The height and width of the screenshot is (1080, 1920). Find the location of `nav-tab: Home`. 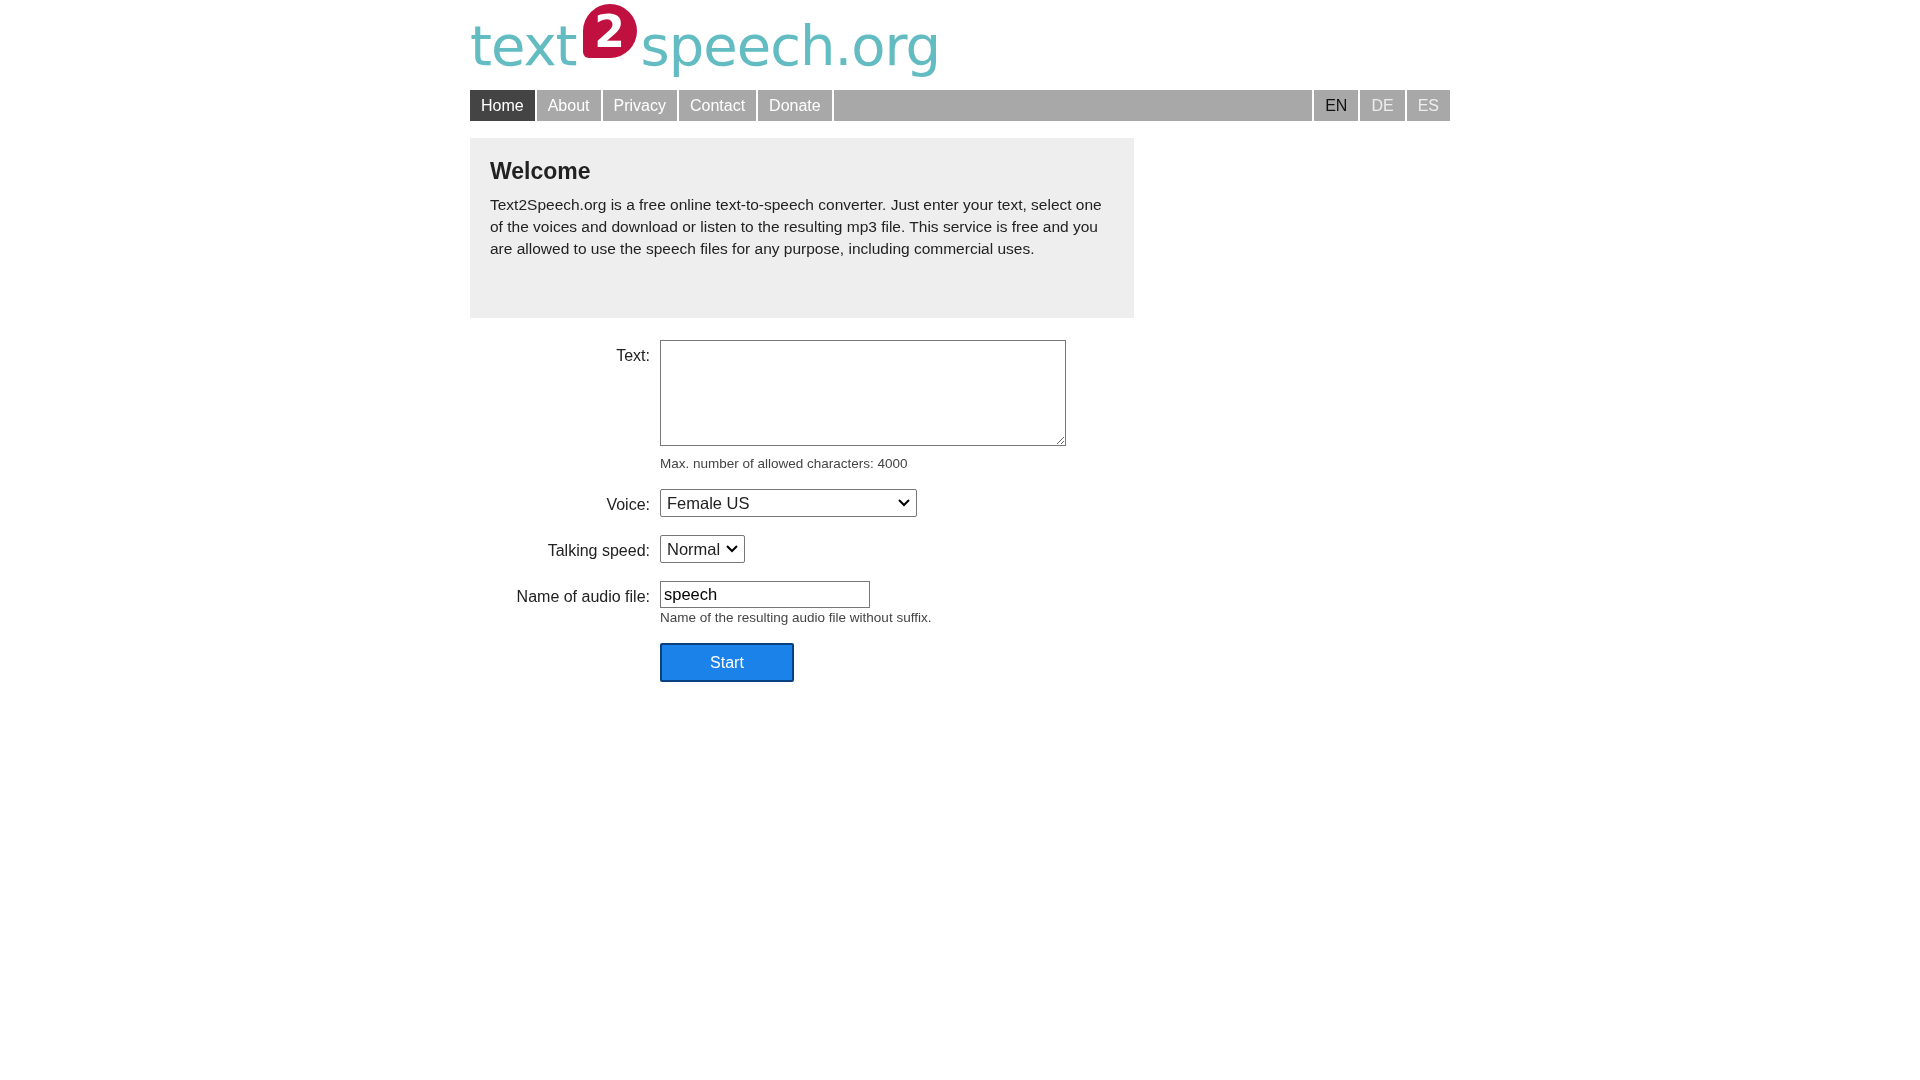

nav-tab: Home is located at coordinates (503, 105).